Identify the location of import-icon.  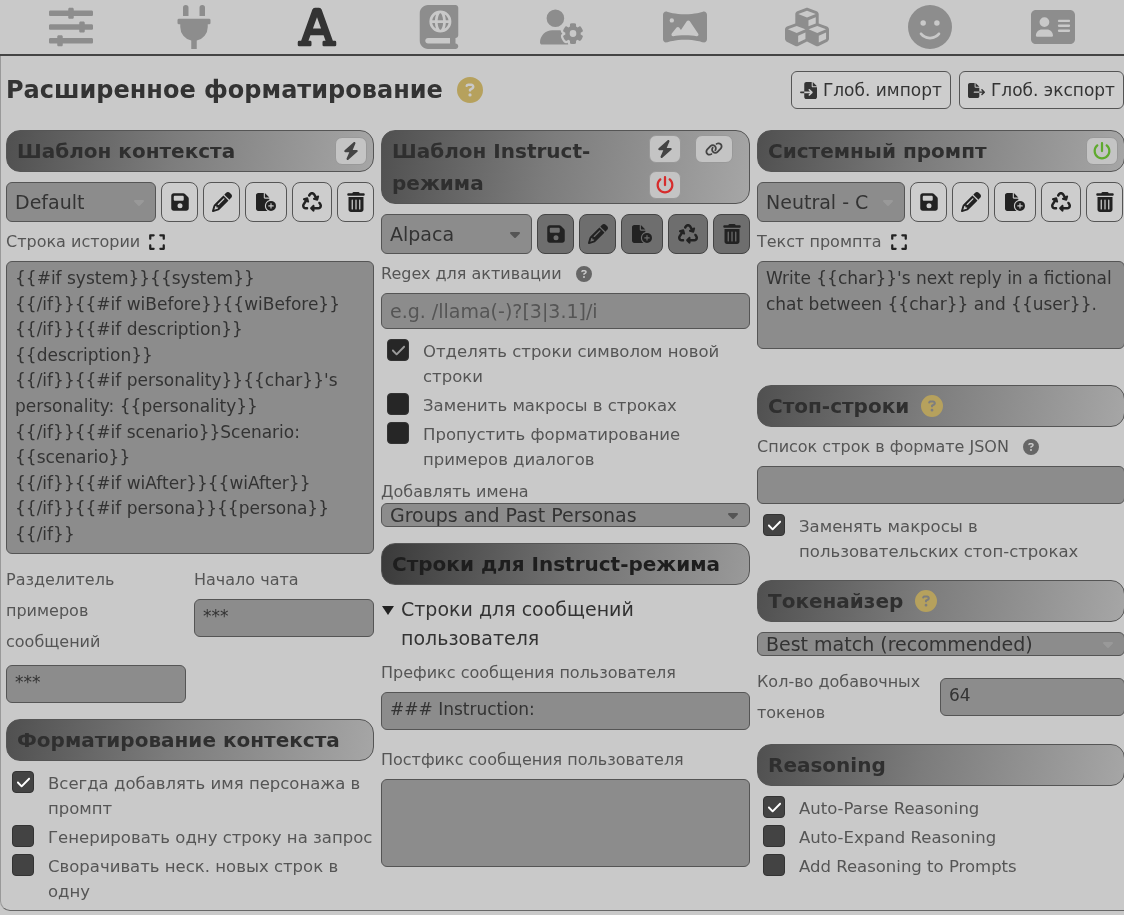
(808, 90).